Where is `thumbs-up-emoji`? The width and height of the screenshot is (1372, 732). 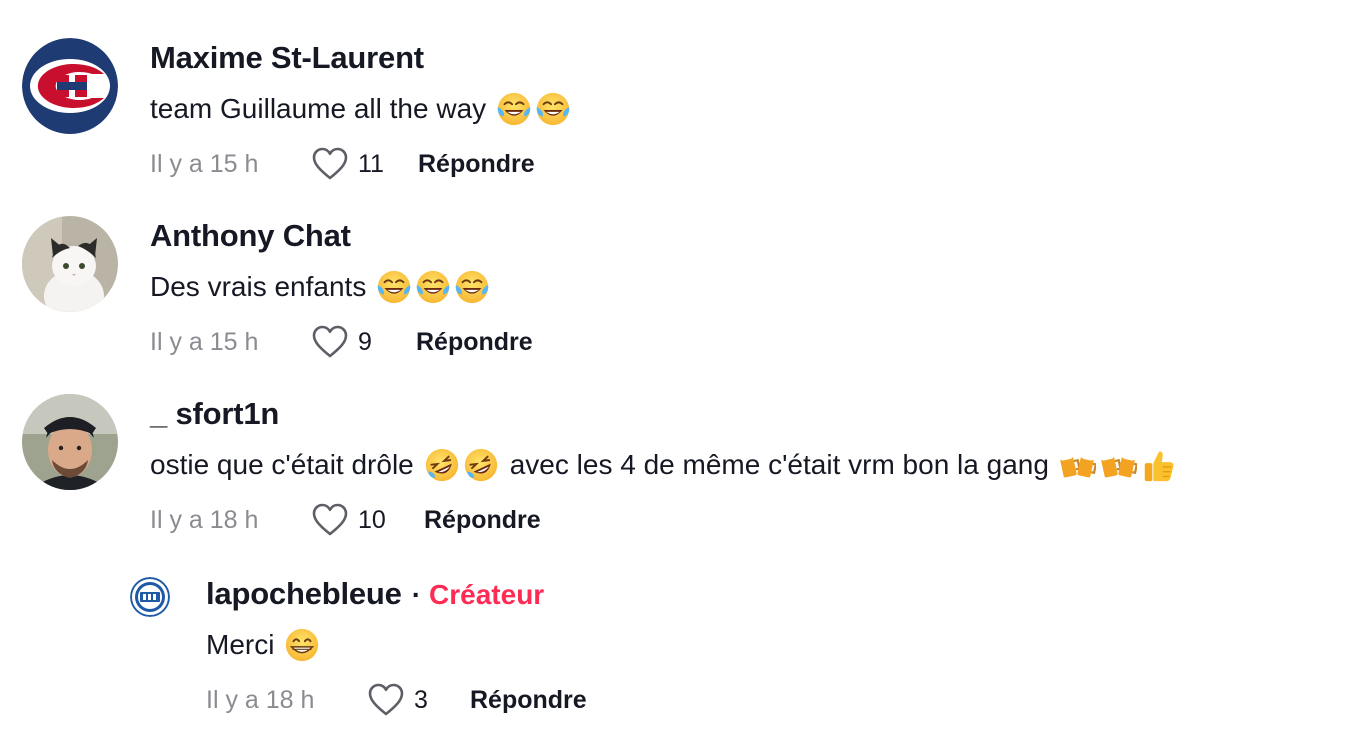
thumbs-up-emoji is located at coordinates (1159, 465).